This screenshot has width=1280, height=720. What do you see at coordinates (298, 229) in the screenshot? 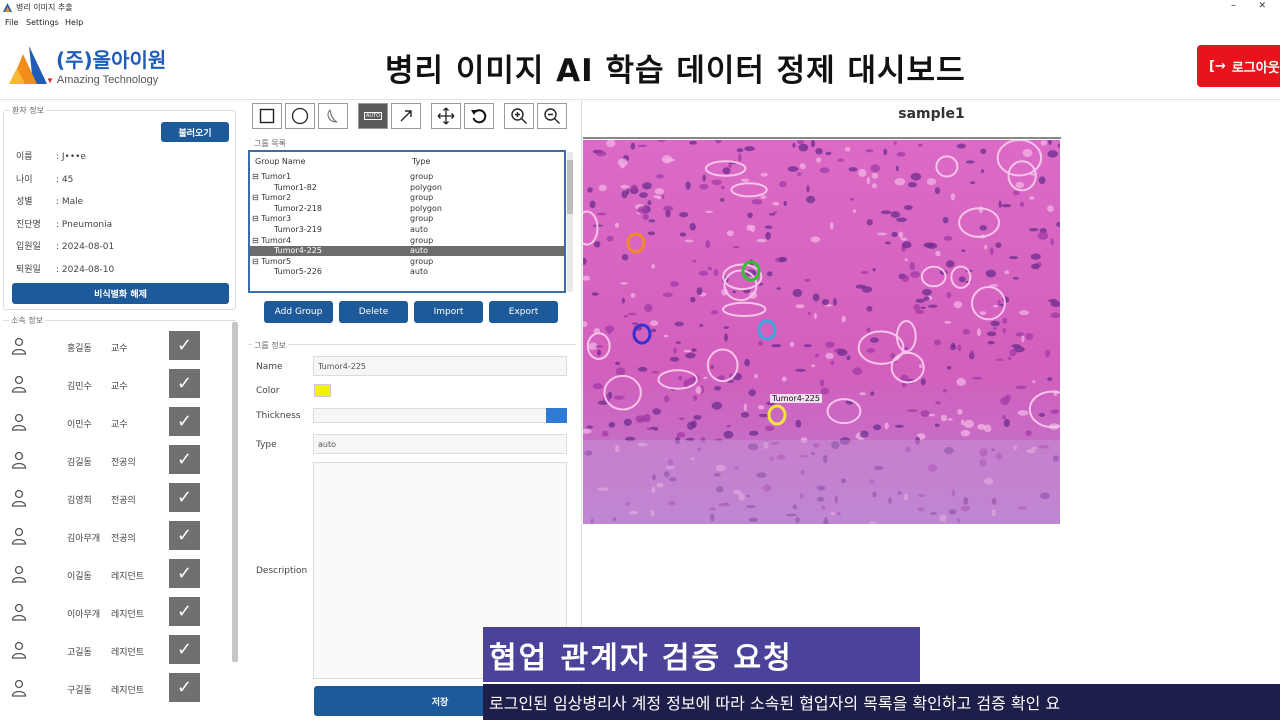
I see `group-name: Tumor3-219` at bounding box center [298, 229].